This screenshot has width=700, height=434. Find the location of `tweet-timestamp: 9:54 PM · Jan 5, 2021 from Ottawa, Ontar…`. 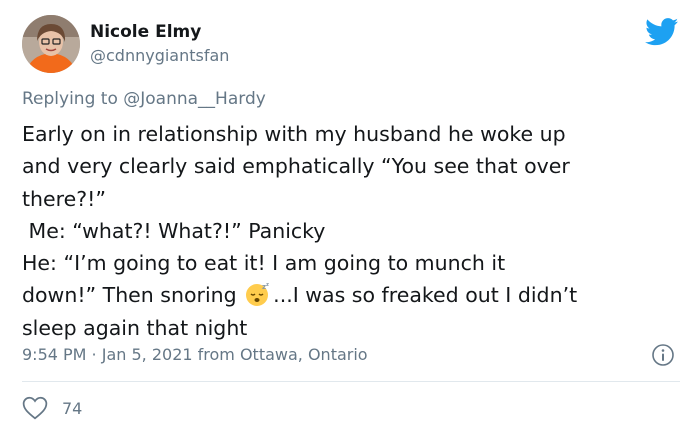

tweet-timestamp: 9:54 PM · Jan 5, 2021 from Ottawa, Ontar… is located at coordinates (195, 355).